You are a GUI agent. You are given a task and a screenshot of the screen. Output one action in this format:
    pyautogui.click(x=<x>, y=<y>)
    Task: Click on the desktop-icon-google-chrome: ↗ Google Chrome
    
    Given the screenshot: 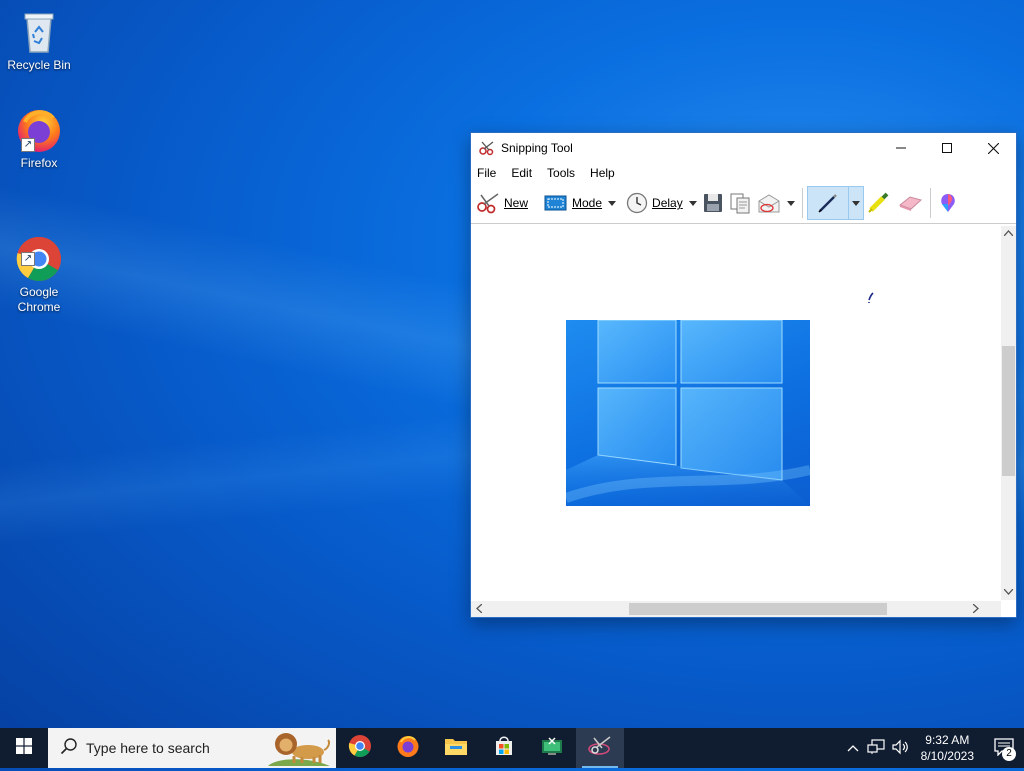 What is the action you would take?
    pyautogui.click(x=39, y=267)
    